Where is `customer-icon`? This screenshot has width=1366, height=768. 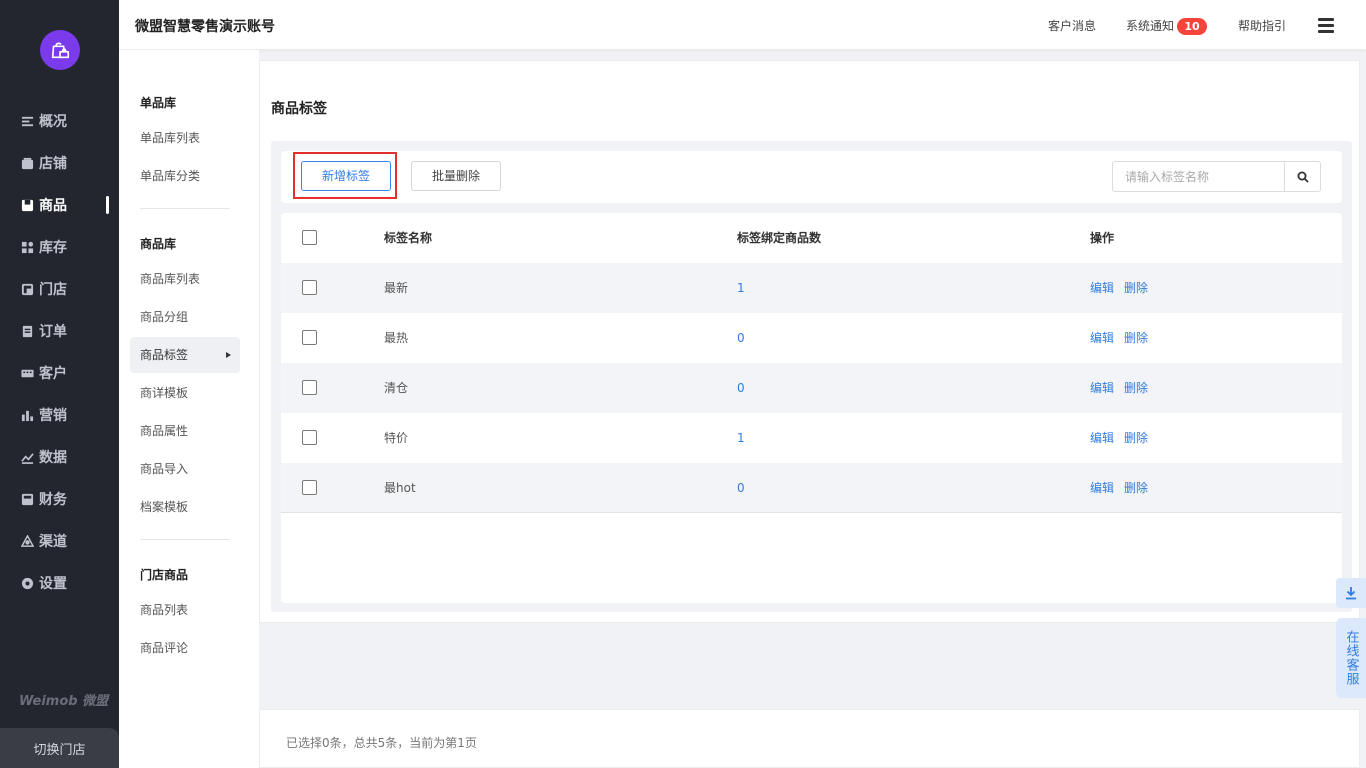 customer-icon is located at coordinates (27, 373).